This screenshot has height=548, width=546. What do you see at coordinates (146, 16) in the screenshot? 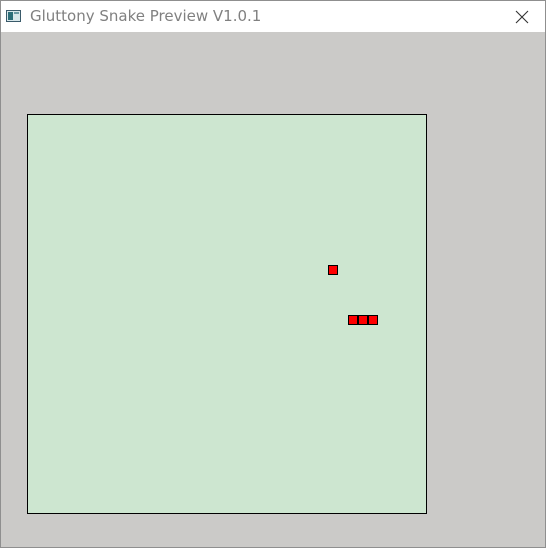
I see `window-title: Gluttony Snake Preview V1.0.1` at bounding box center [146, 16].